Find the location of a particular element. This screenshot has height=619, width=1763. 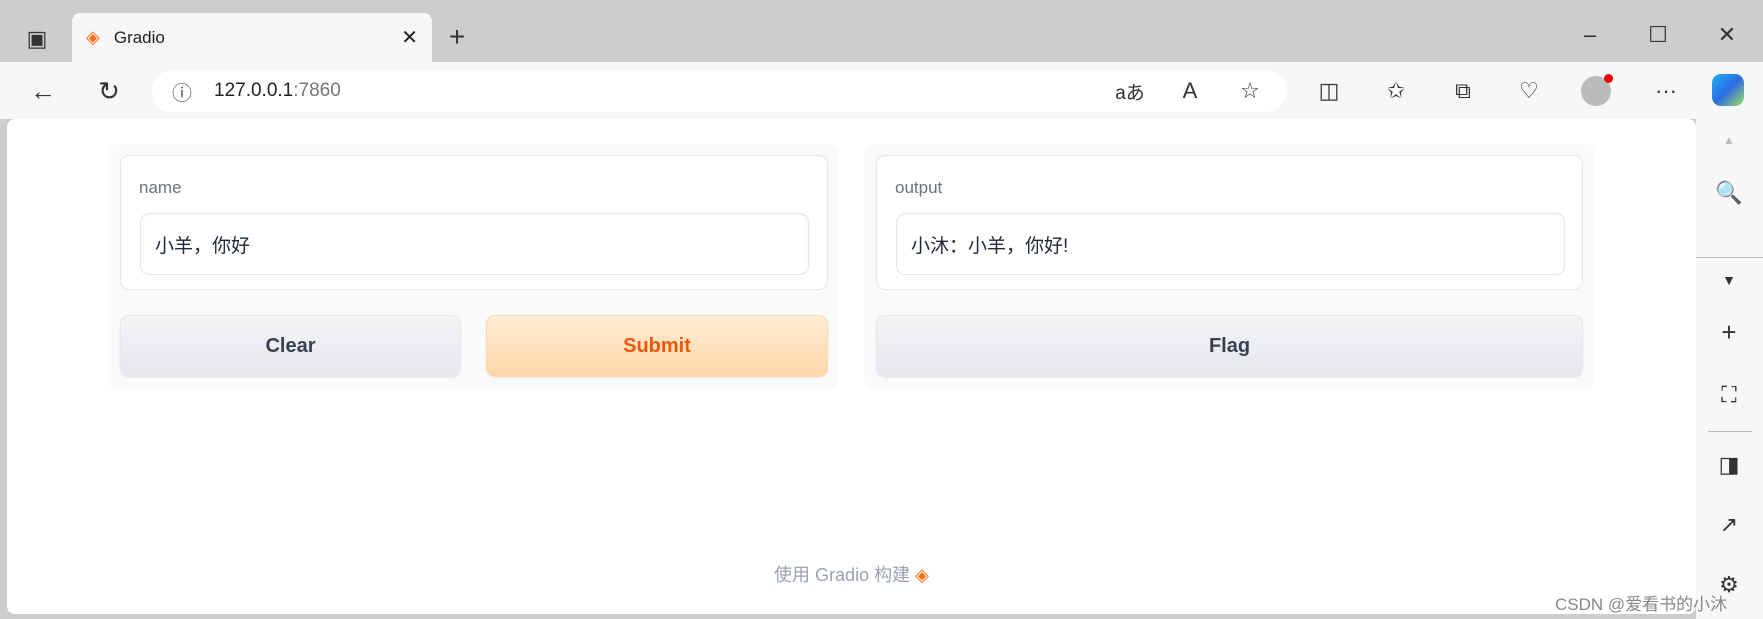

output-field: 小沐：小羊，你好! is located at coordinates (1230, 244).